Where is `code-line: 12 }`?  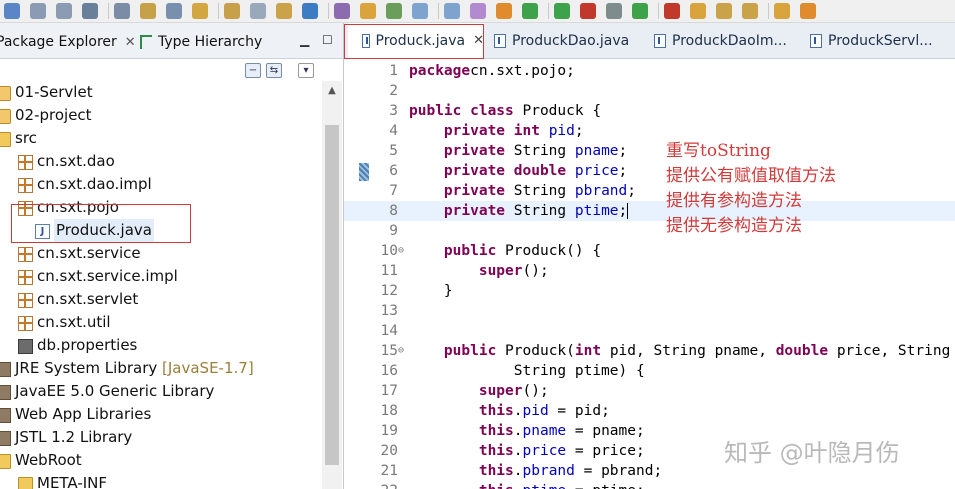
code-line: 12 } is located at coordinates (649, 291).